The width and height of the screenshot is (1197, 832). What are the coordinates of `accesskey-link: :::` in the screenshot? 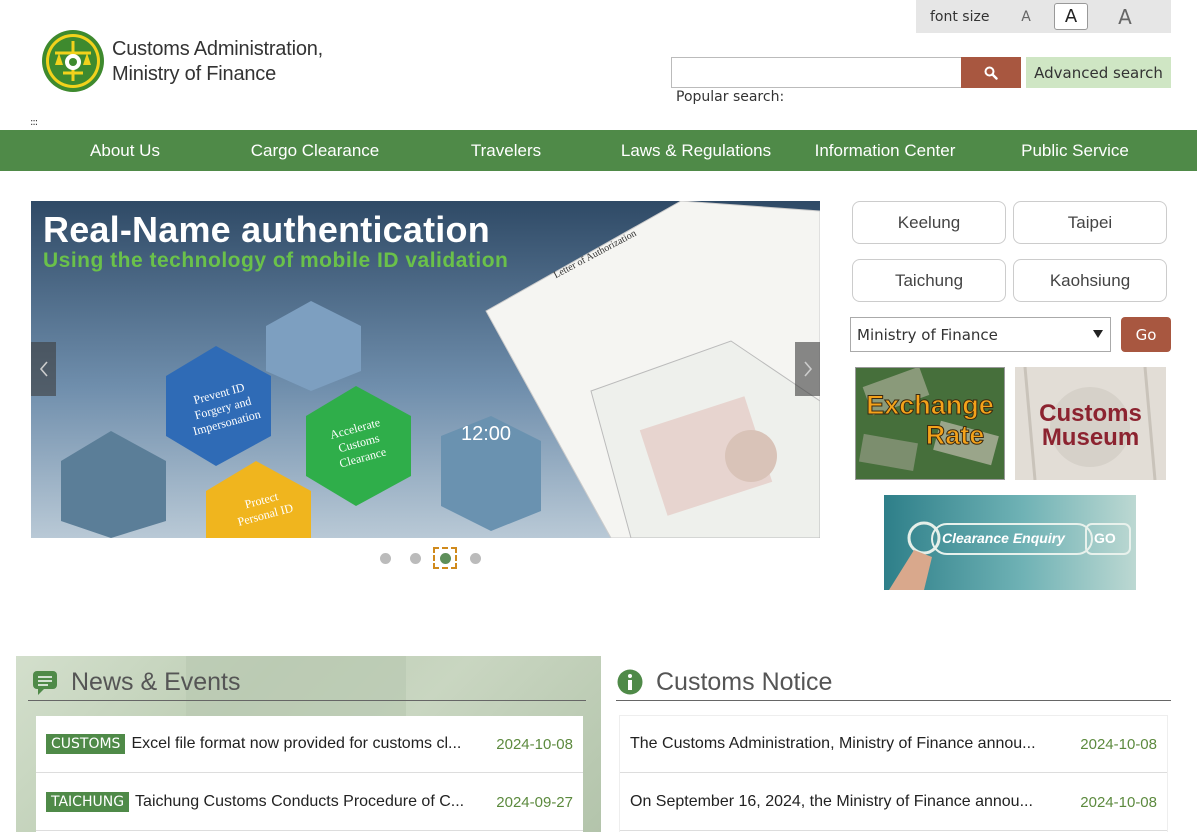 It's located at (34, 122).